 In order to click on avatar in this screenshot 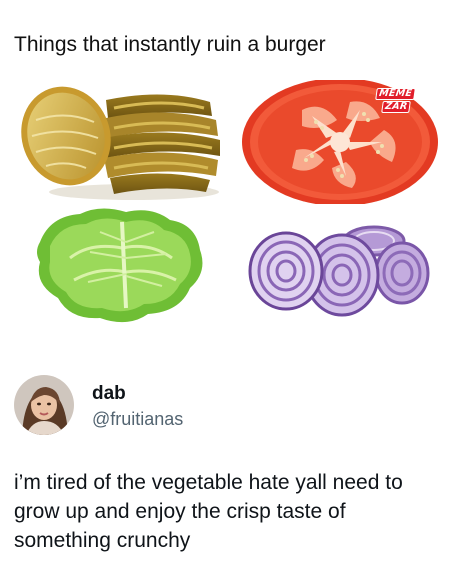, I will do `click(44, 405)`.